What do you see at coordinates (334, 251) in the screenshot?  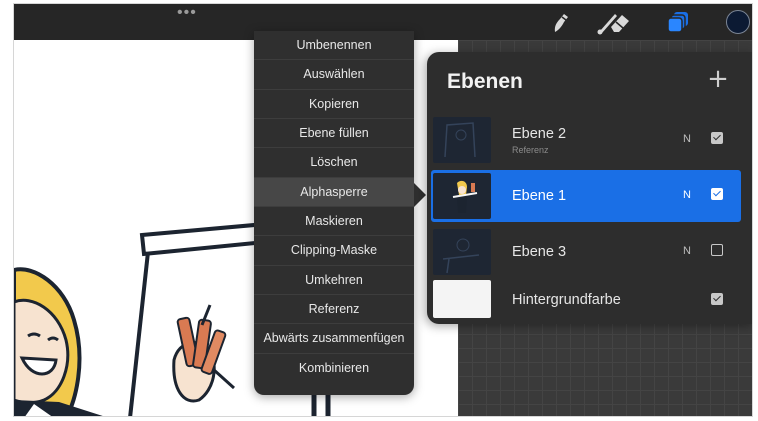 I see `menu-item-clipping-mask: Clipping-Maske` at bounding box center [334, 251].